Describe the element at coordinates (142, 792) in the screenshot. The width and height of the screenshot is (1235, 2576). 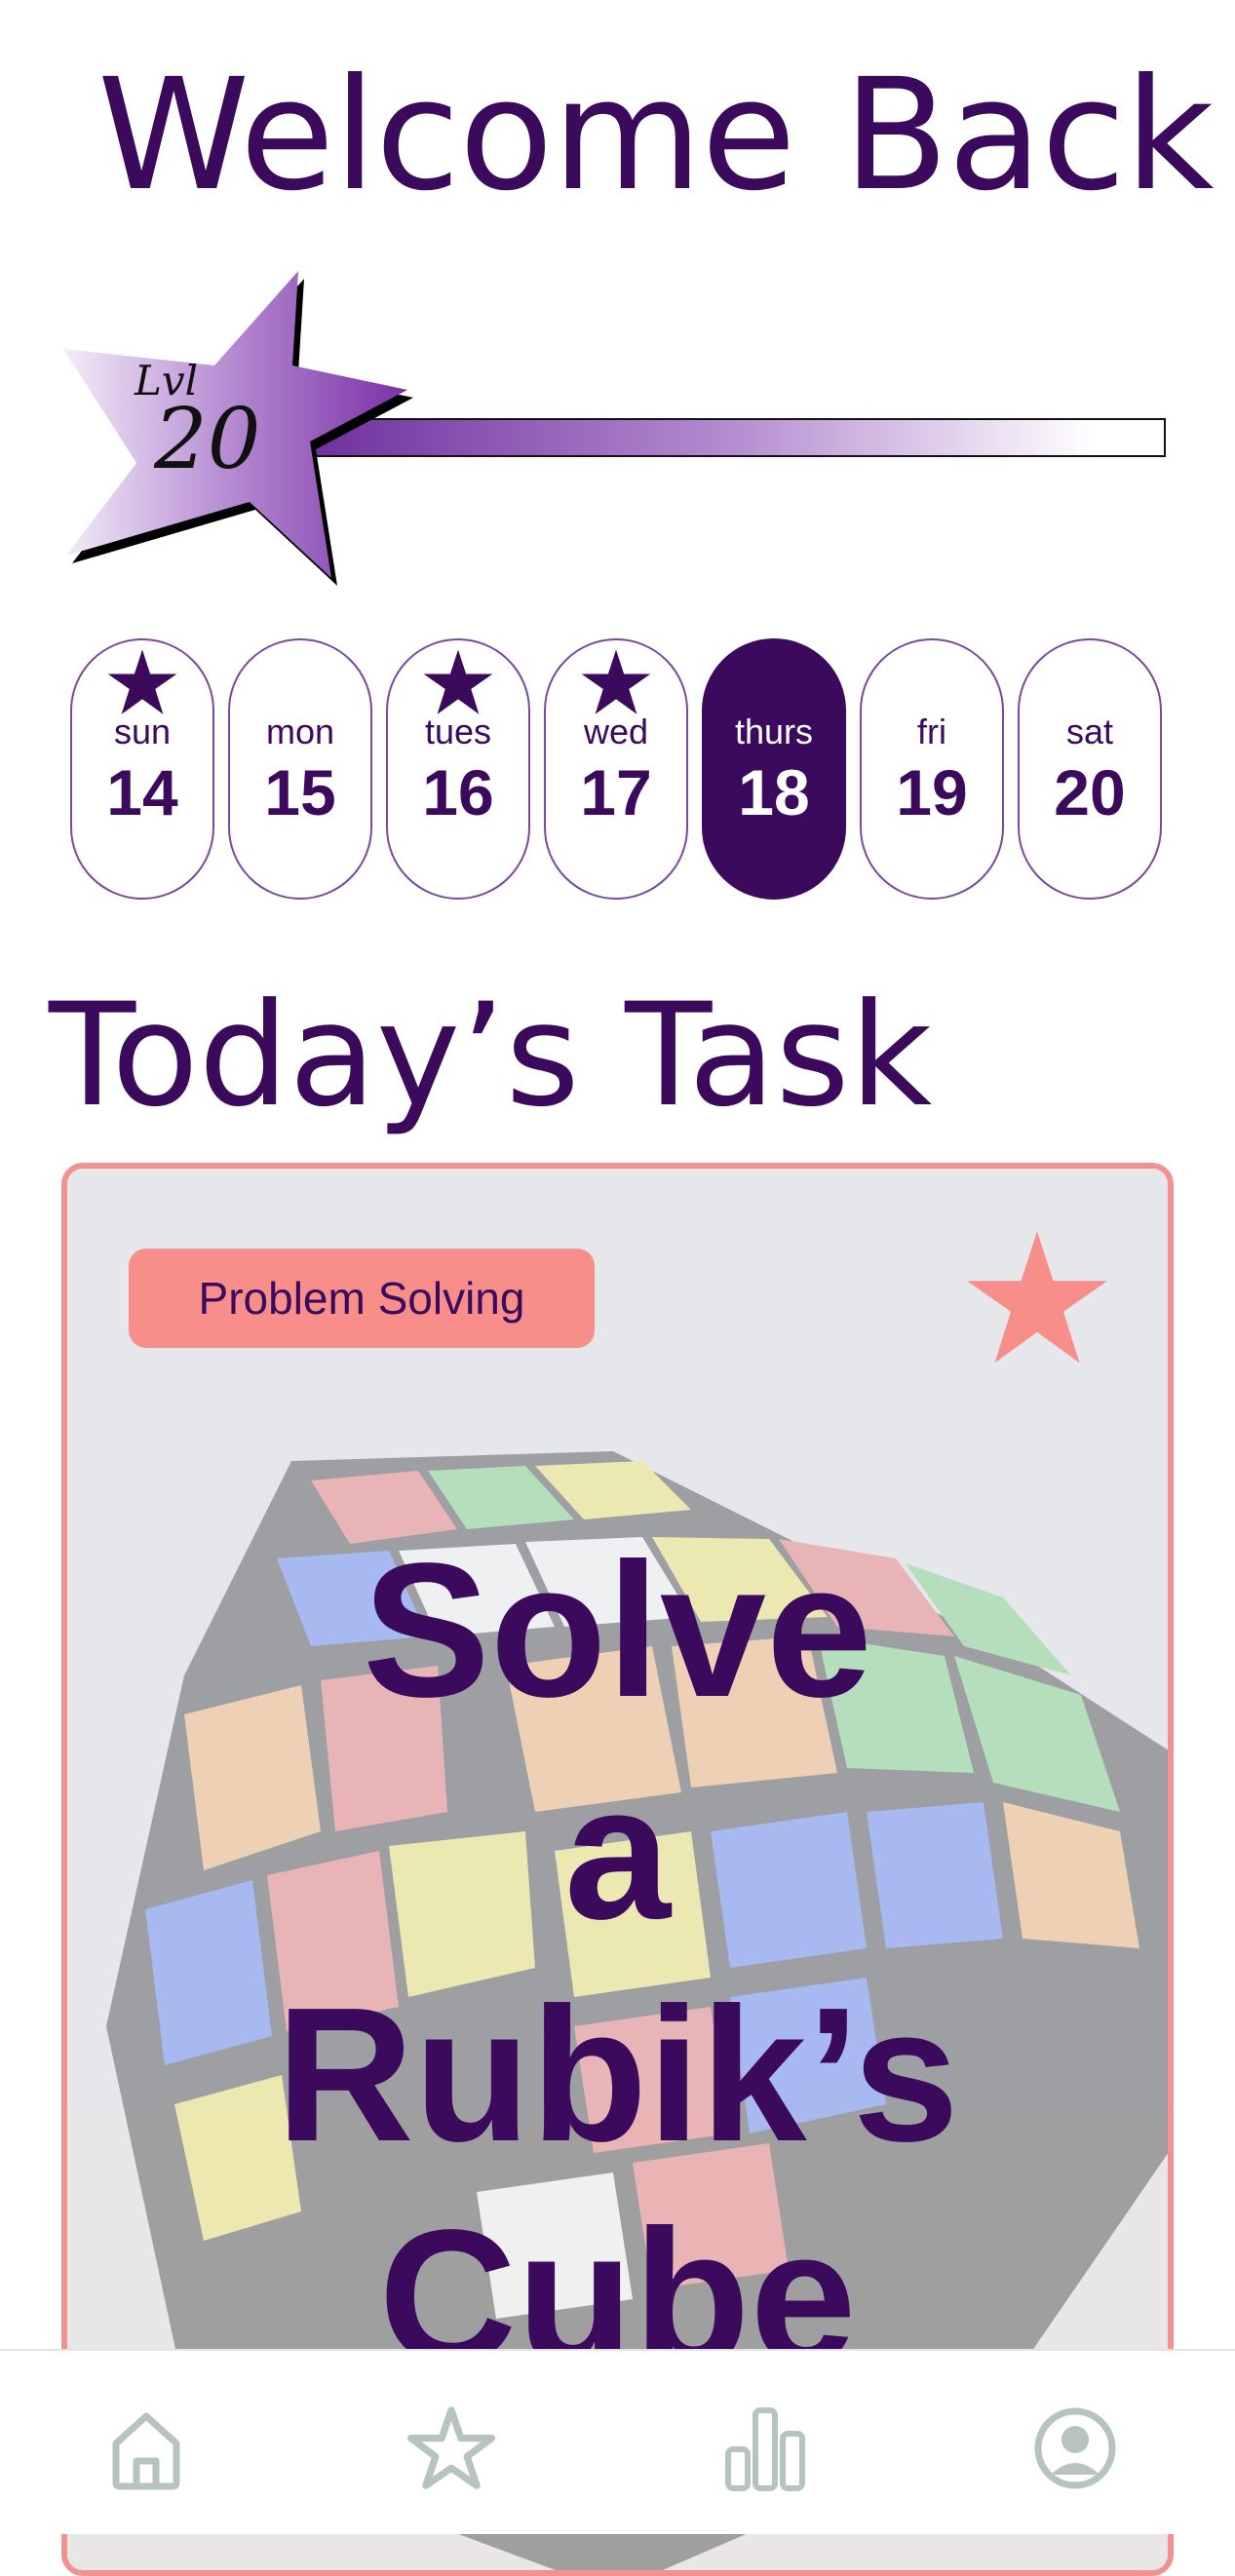
I see `day-date: 14` at that location.